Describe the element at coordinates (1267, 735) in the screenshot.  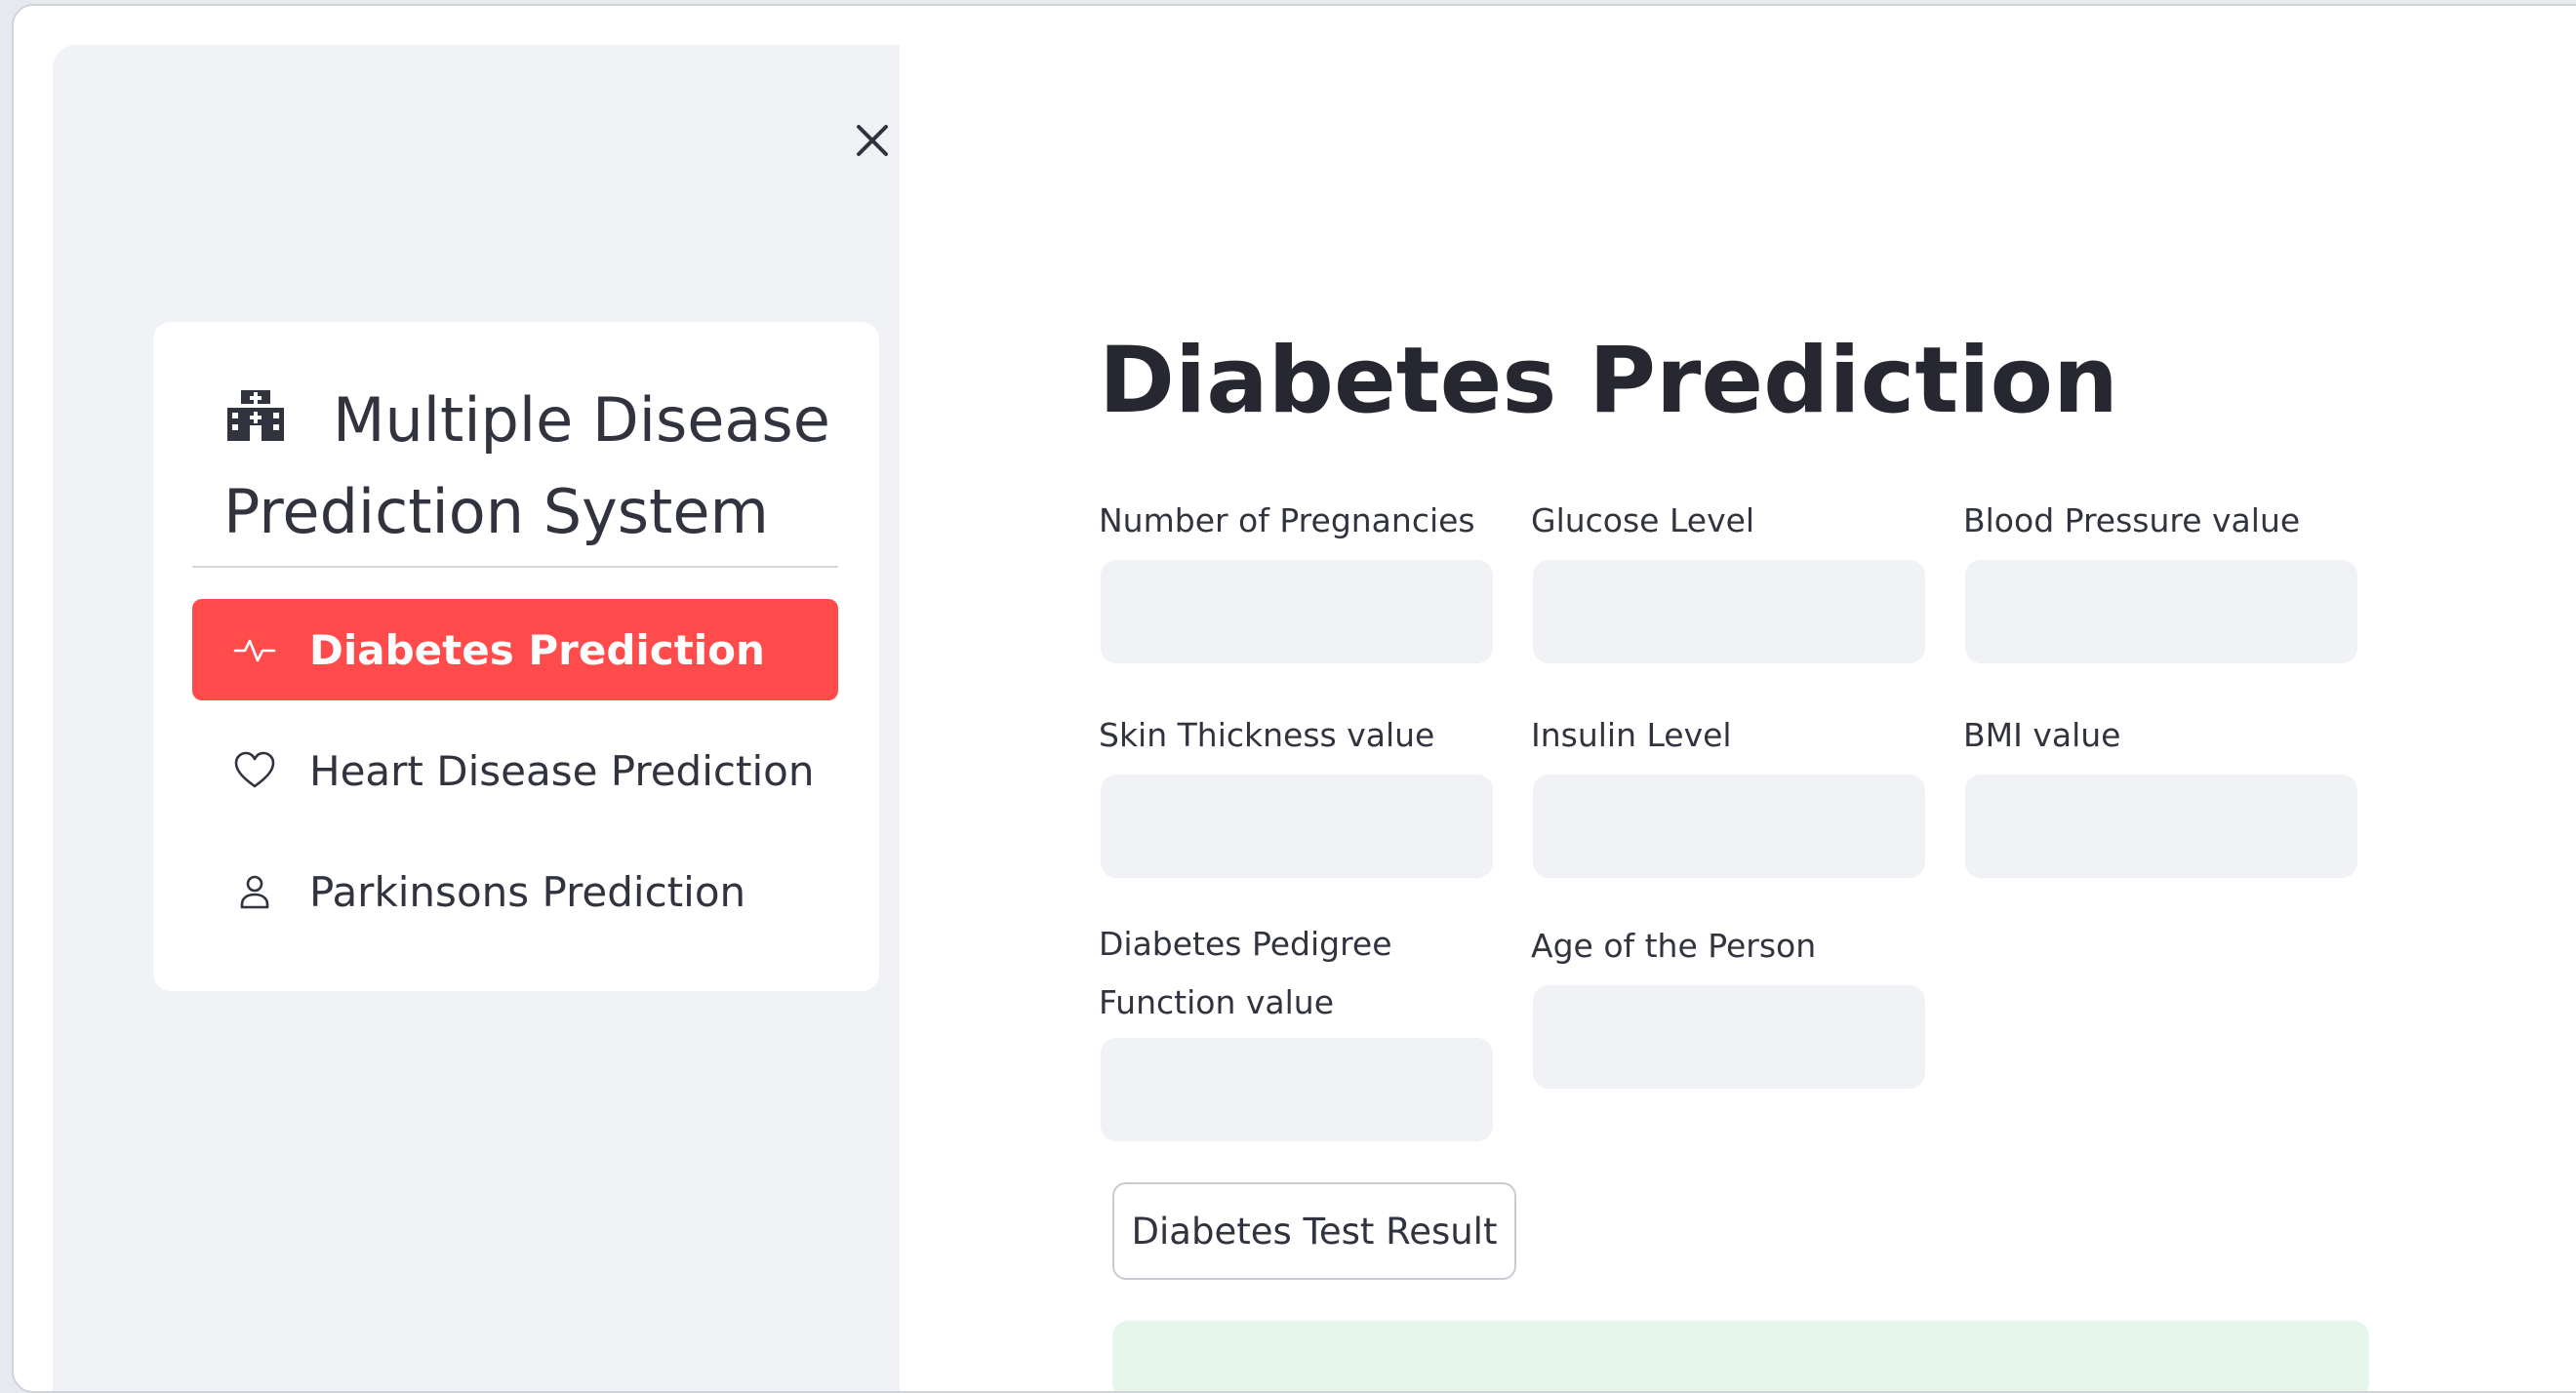
I see `skin-thickness-label: Skin Thickness value` at that location.